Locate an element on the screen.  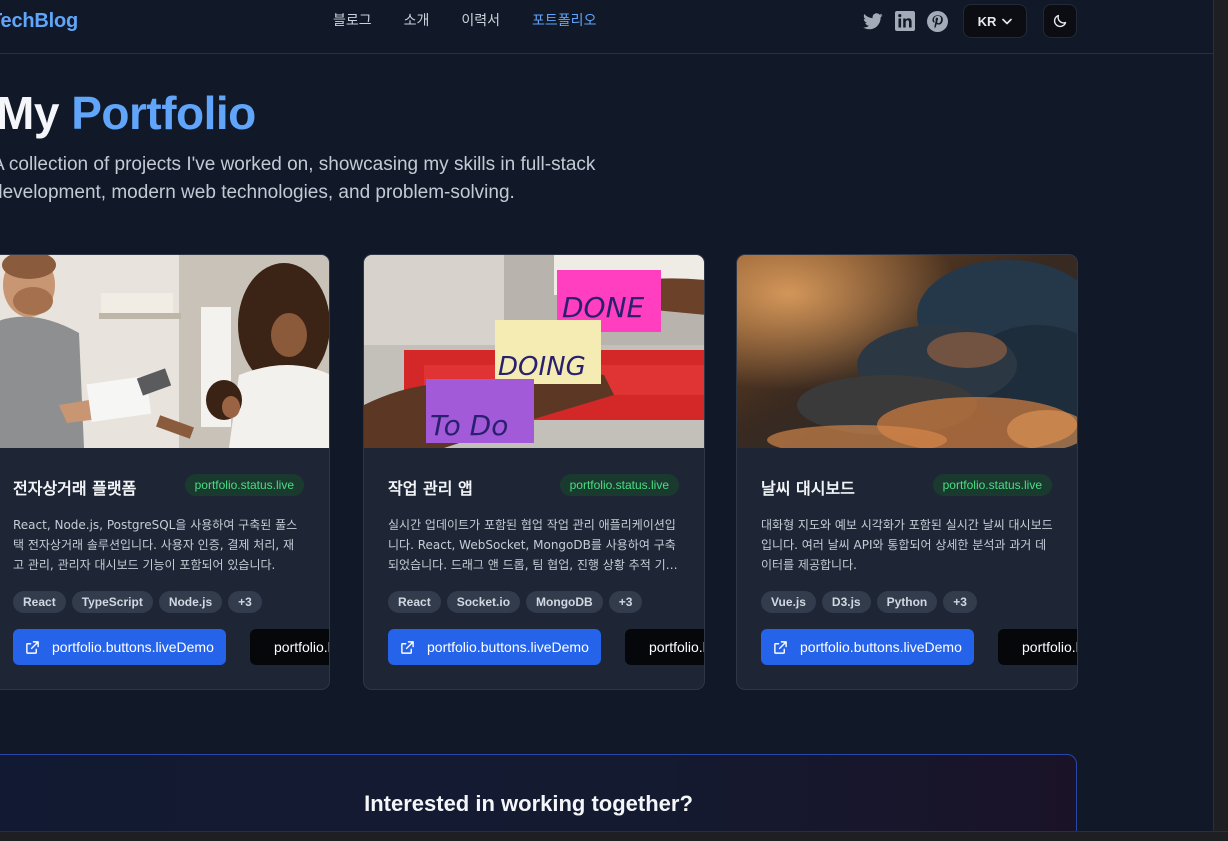
main-nav: 블로그 소개 이력서 포트폴리오 is located at coordinates (480, 21).